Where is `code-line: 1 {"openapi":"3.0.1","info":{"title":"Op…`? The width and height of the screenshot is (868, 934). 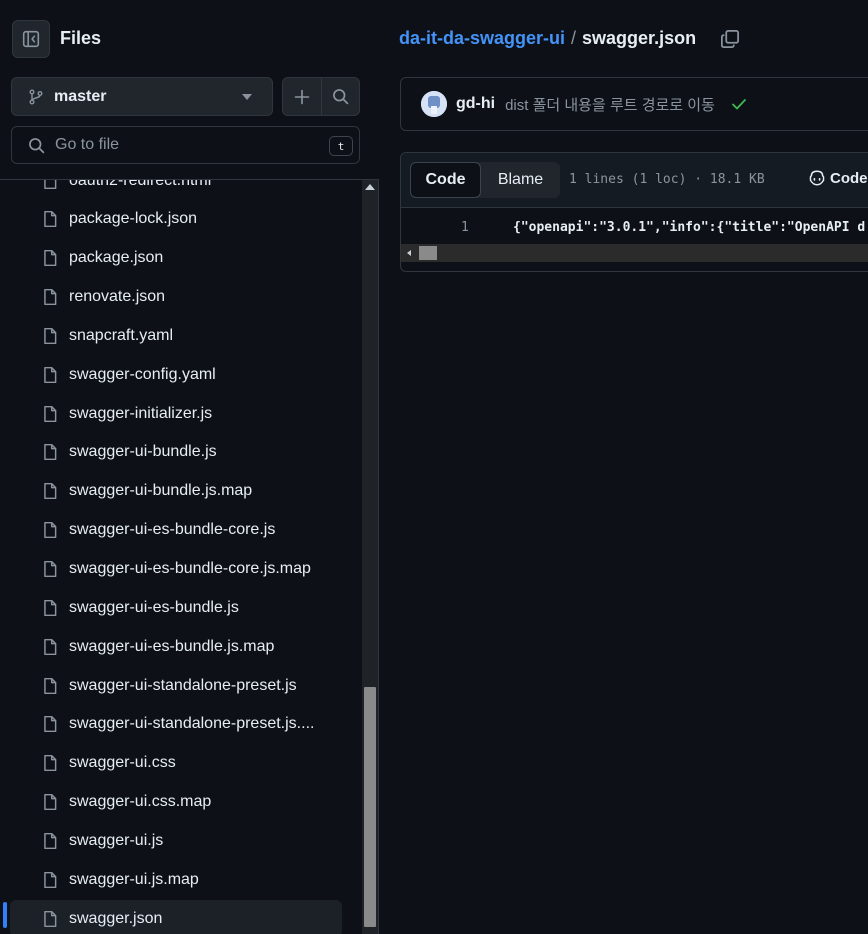
code-line: 1 {"openapi":"3.0.1","info":{"title":"Op… is located at coordinates (634, 228).